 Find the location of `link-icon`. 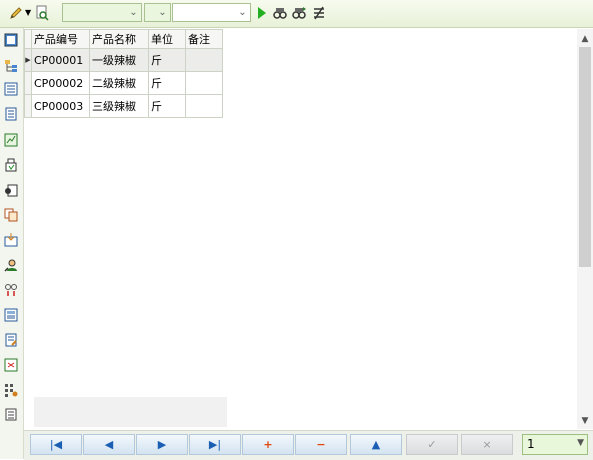

link-icon is located at coordinates (11, 290).